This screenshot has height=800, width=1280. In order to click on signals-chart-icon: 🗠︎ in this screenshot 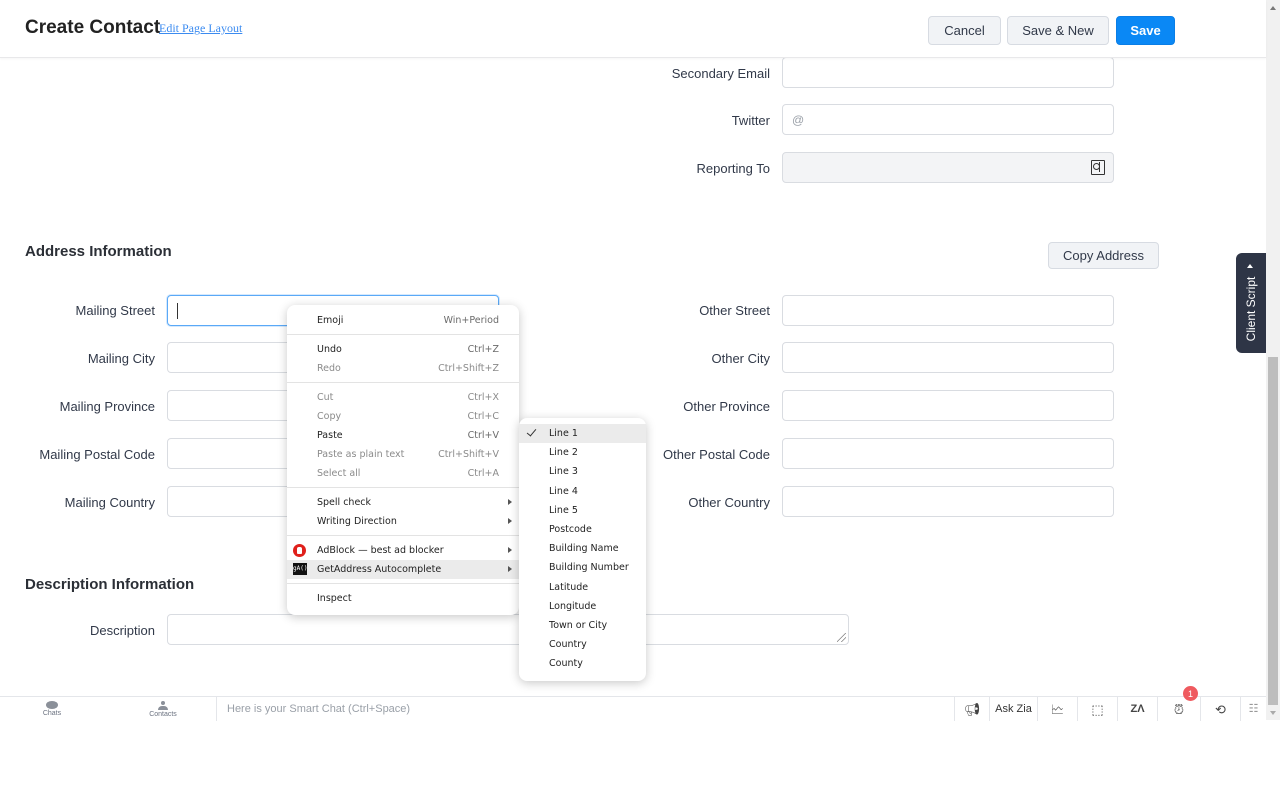, I will do `click(1057, 709)`.